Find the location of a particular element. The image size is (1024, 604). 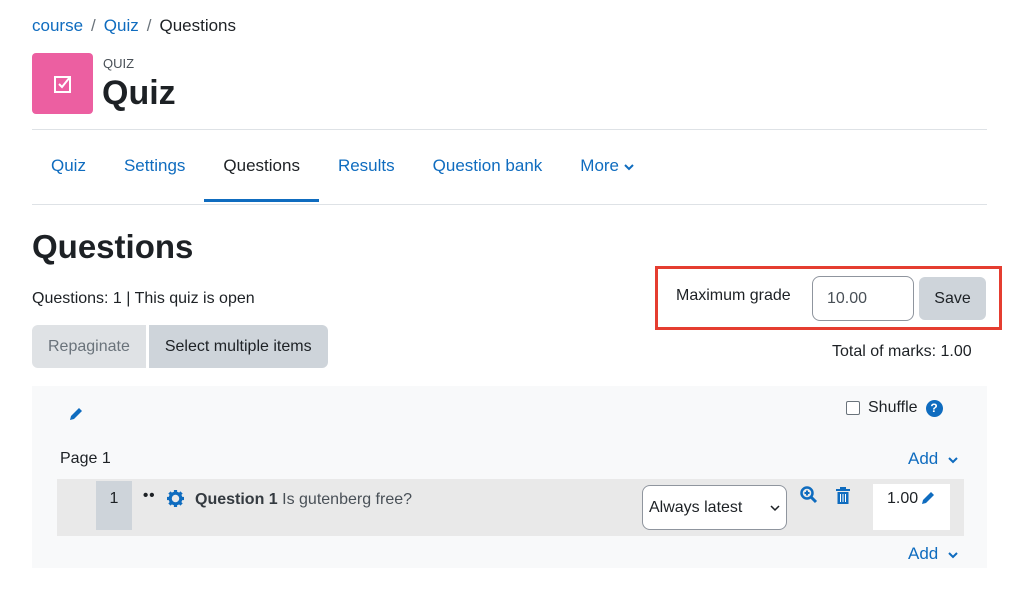

breadcrumb: course / Quiz / Questions is located at coordinates (134, 26).